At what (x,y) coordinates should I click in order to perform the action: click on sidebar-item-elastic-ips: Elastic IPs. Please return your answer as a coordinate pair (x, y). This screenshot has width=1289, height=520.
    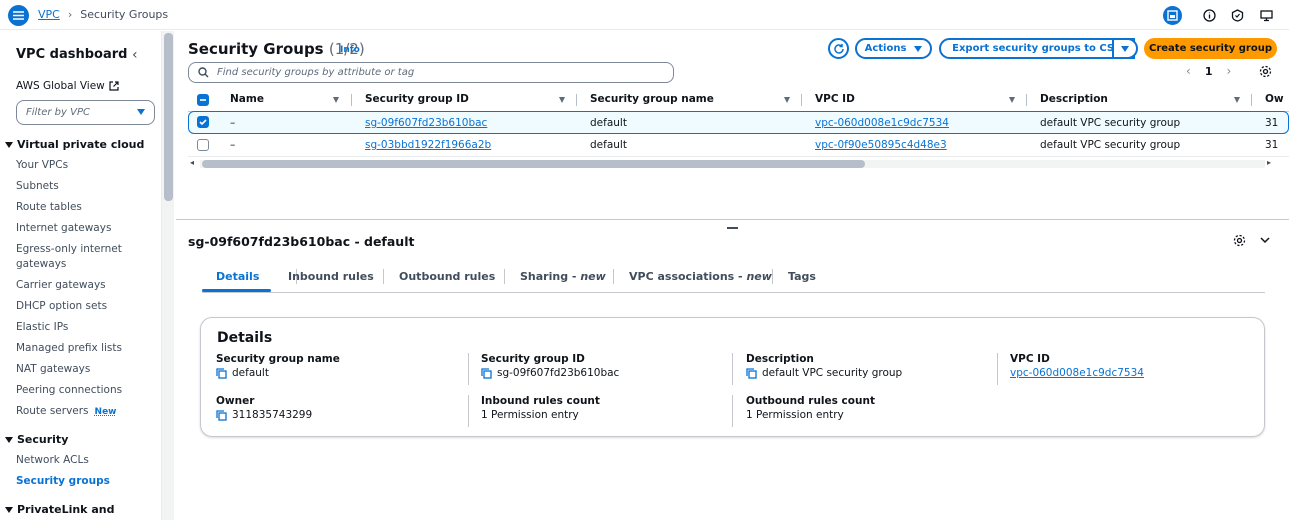
    Looking at the image, I should click on (42, 327).